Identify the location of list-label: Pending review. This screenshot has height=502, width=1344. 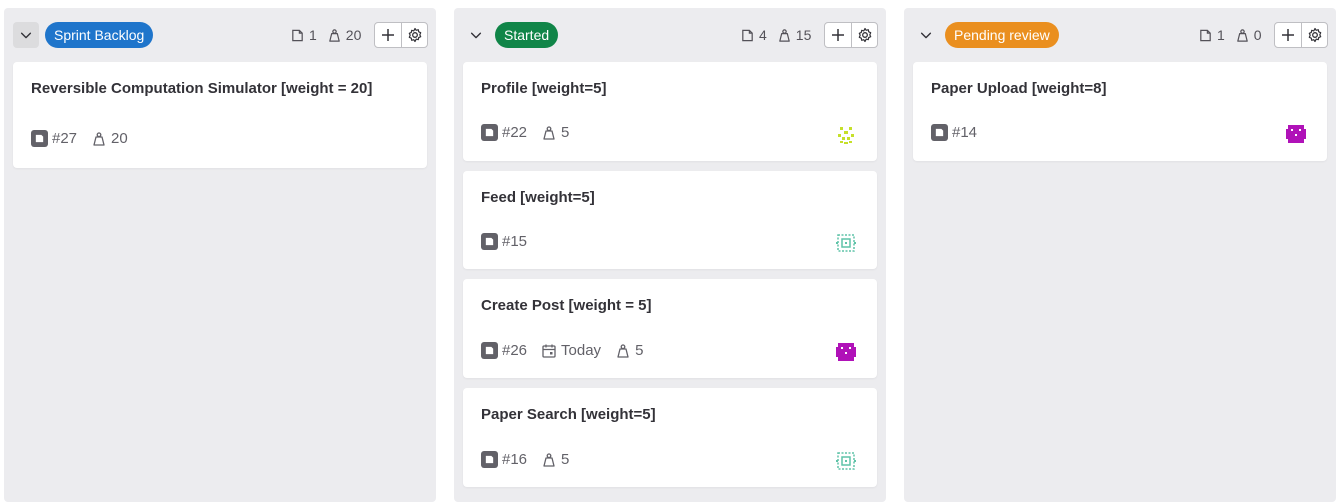
(1002, 35).